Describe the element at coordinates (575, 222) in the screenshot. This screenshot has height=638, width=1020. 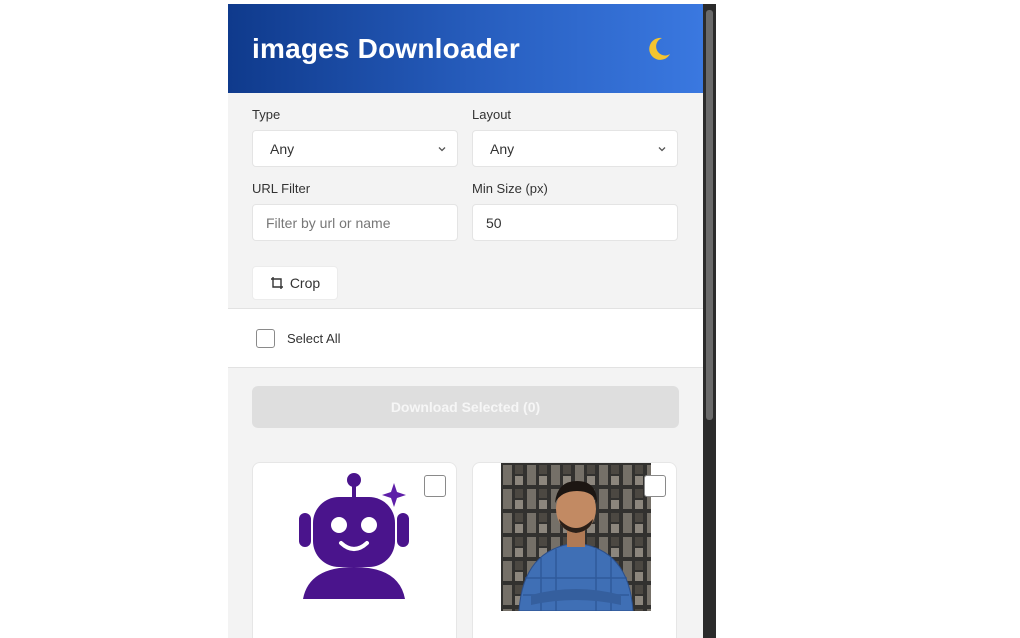
I see `min-size-input: 50` at that location.